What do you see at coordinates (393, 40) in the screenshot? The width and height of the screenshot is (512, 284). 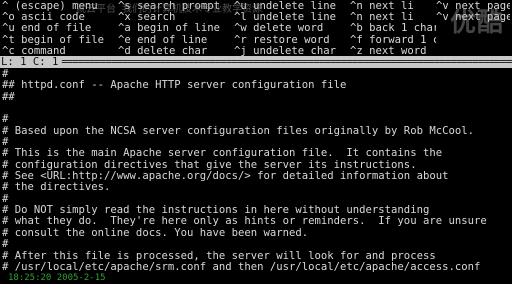 I see `help-menu-item: ^f forward 1 char` at bounding box center [393, 40].